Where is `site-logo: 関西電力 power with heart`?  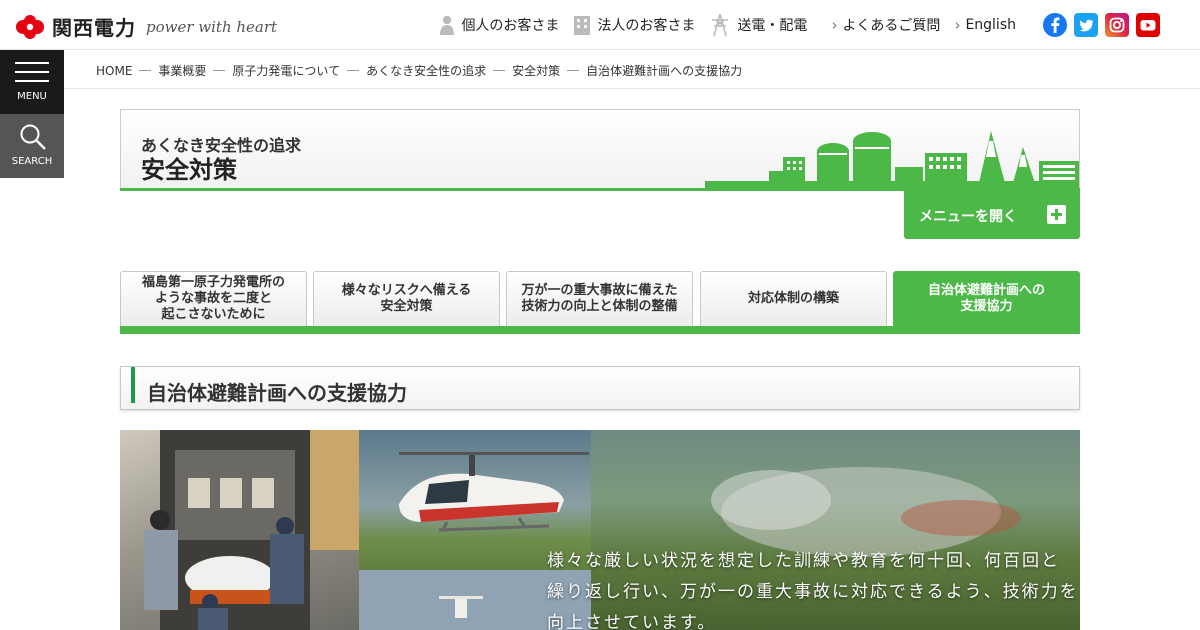
site-logo: 関西電力 power with heart is located at coordinates (145, 26).